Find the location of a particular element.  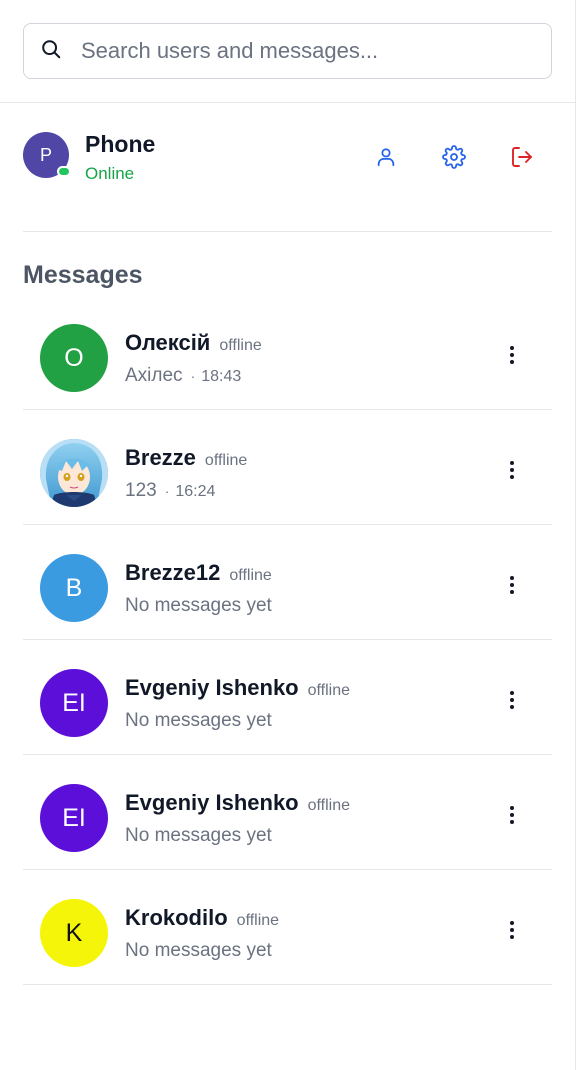

section-title: Messages is located at coordinates (83, 275).